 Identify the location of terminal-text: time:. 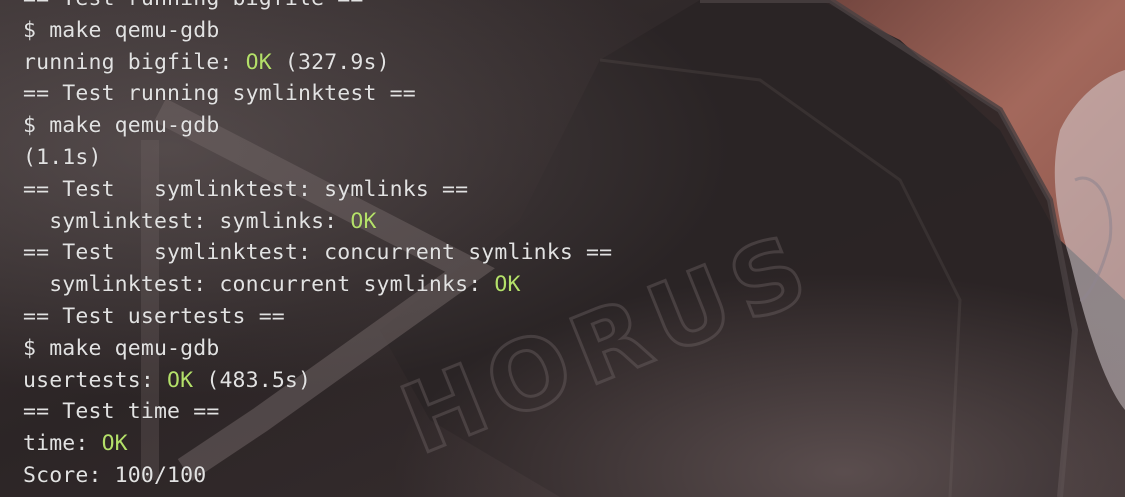
(62, 444).